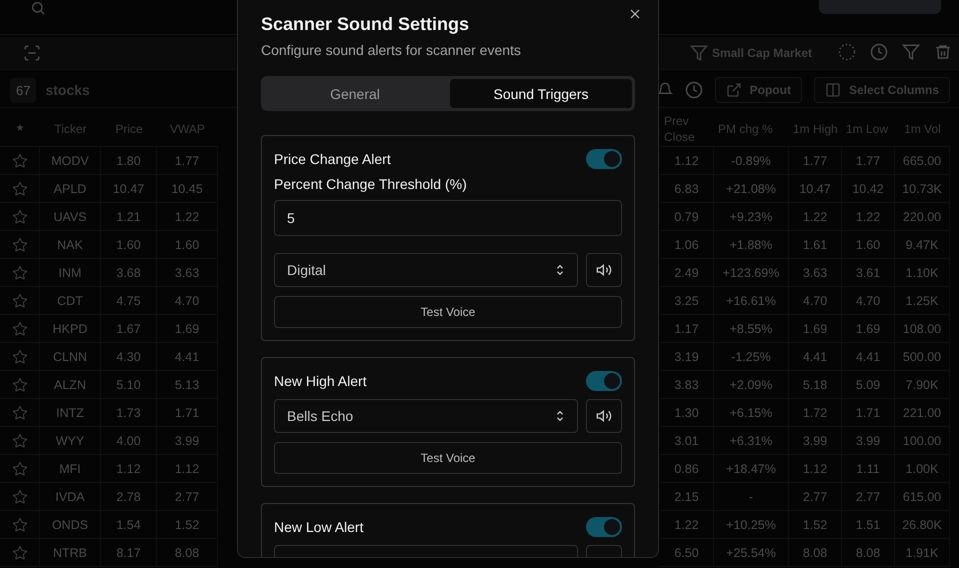  Describe the element at coordinates (128, 413) in the screenshot. I see `table-cell: 1.73` at that location.